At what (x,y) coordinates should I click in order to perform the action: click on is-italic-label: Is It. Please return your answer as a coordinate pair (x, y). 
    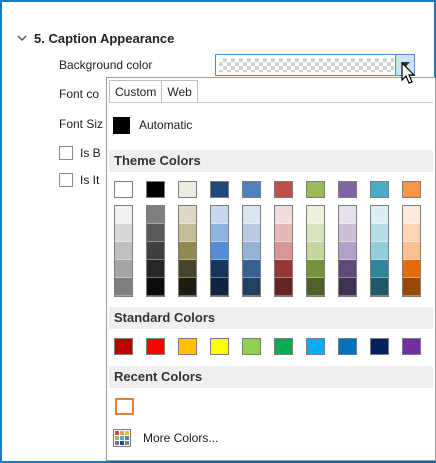
    Looking at the image, I should click on (90, 180).